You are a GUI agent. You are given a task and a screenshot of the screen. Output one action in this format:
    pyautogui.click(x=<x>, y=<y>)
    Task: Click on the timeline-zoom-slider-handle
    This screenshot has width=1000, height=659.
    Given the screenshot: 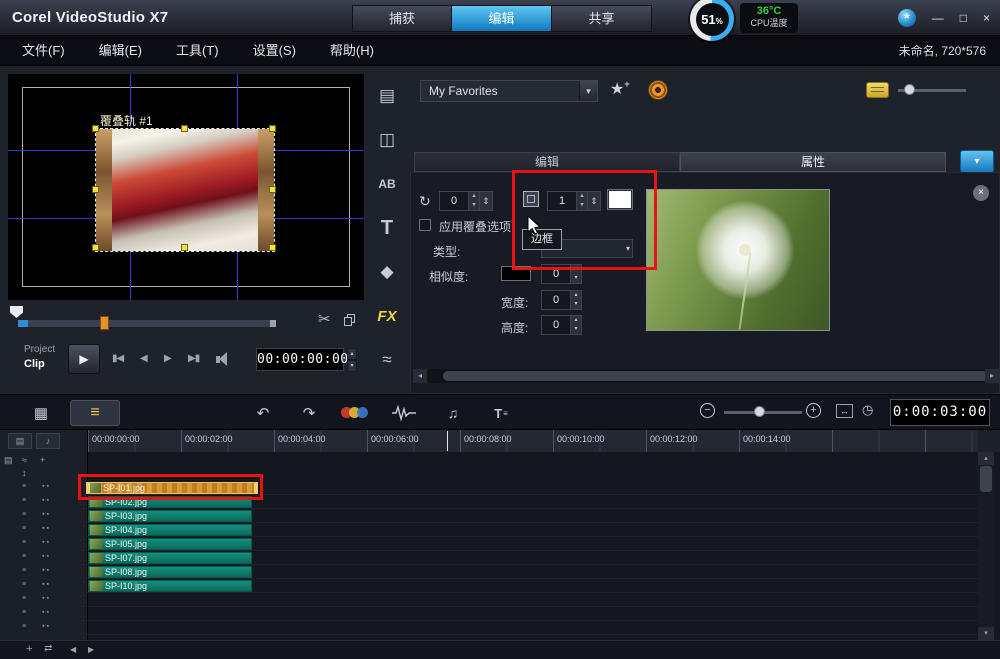 What is the action you would take?
    pyautogui.click(x=759, y=411)
    